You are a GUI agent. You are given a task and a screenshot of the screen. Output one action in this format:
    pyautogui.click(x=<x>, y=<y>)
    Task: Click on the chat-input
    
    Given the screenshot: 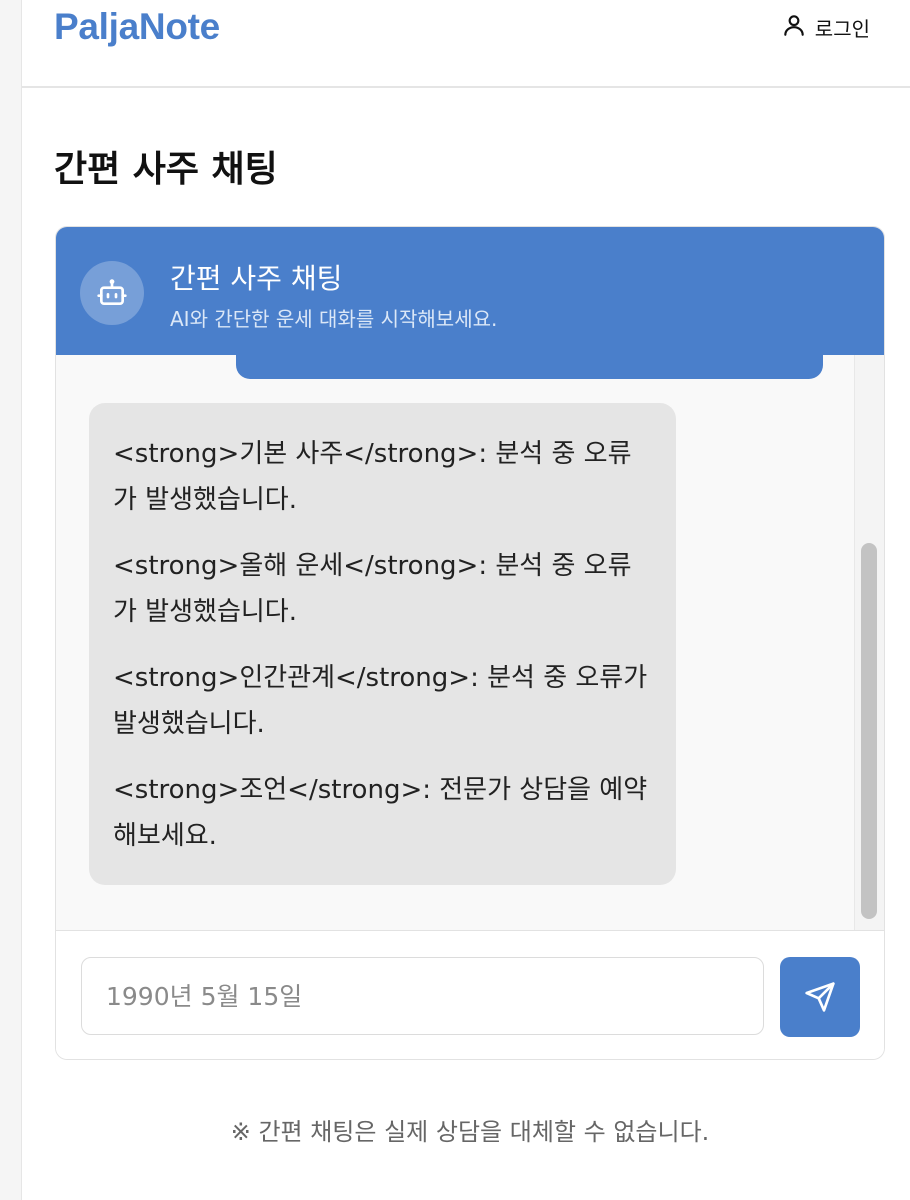 What is the action you would take?
    pyautogui.click(x=422, y=996)
    